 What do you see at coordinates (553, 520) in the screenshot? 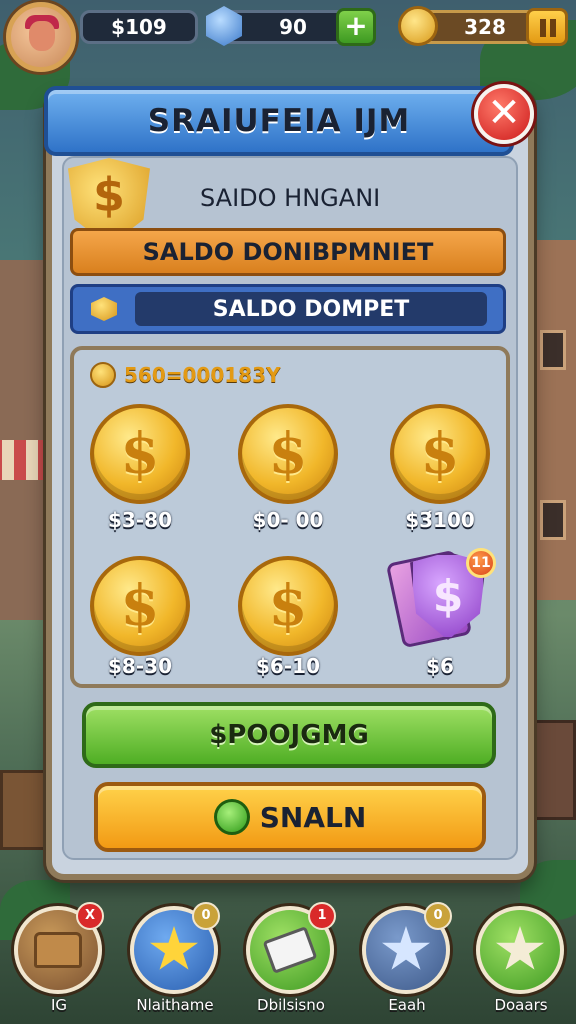
I see `window-right-lower` at bounding box center [553, 520].